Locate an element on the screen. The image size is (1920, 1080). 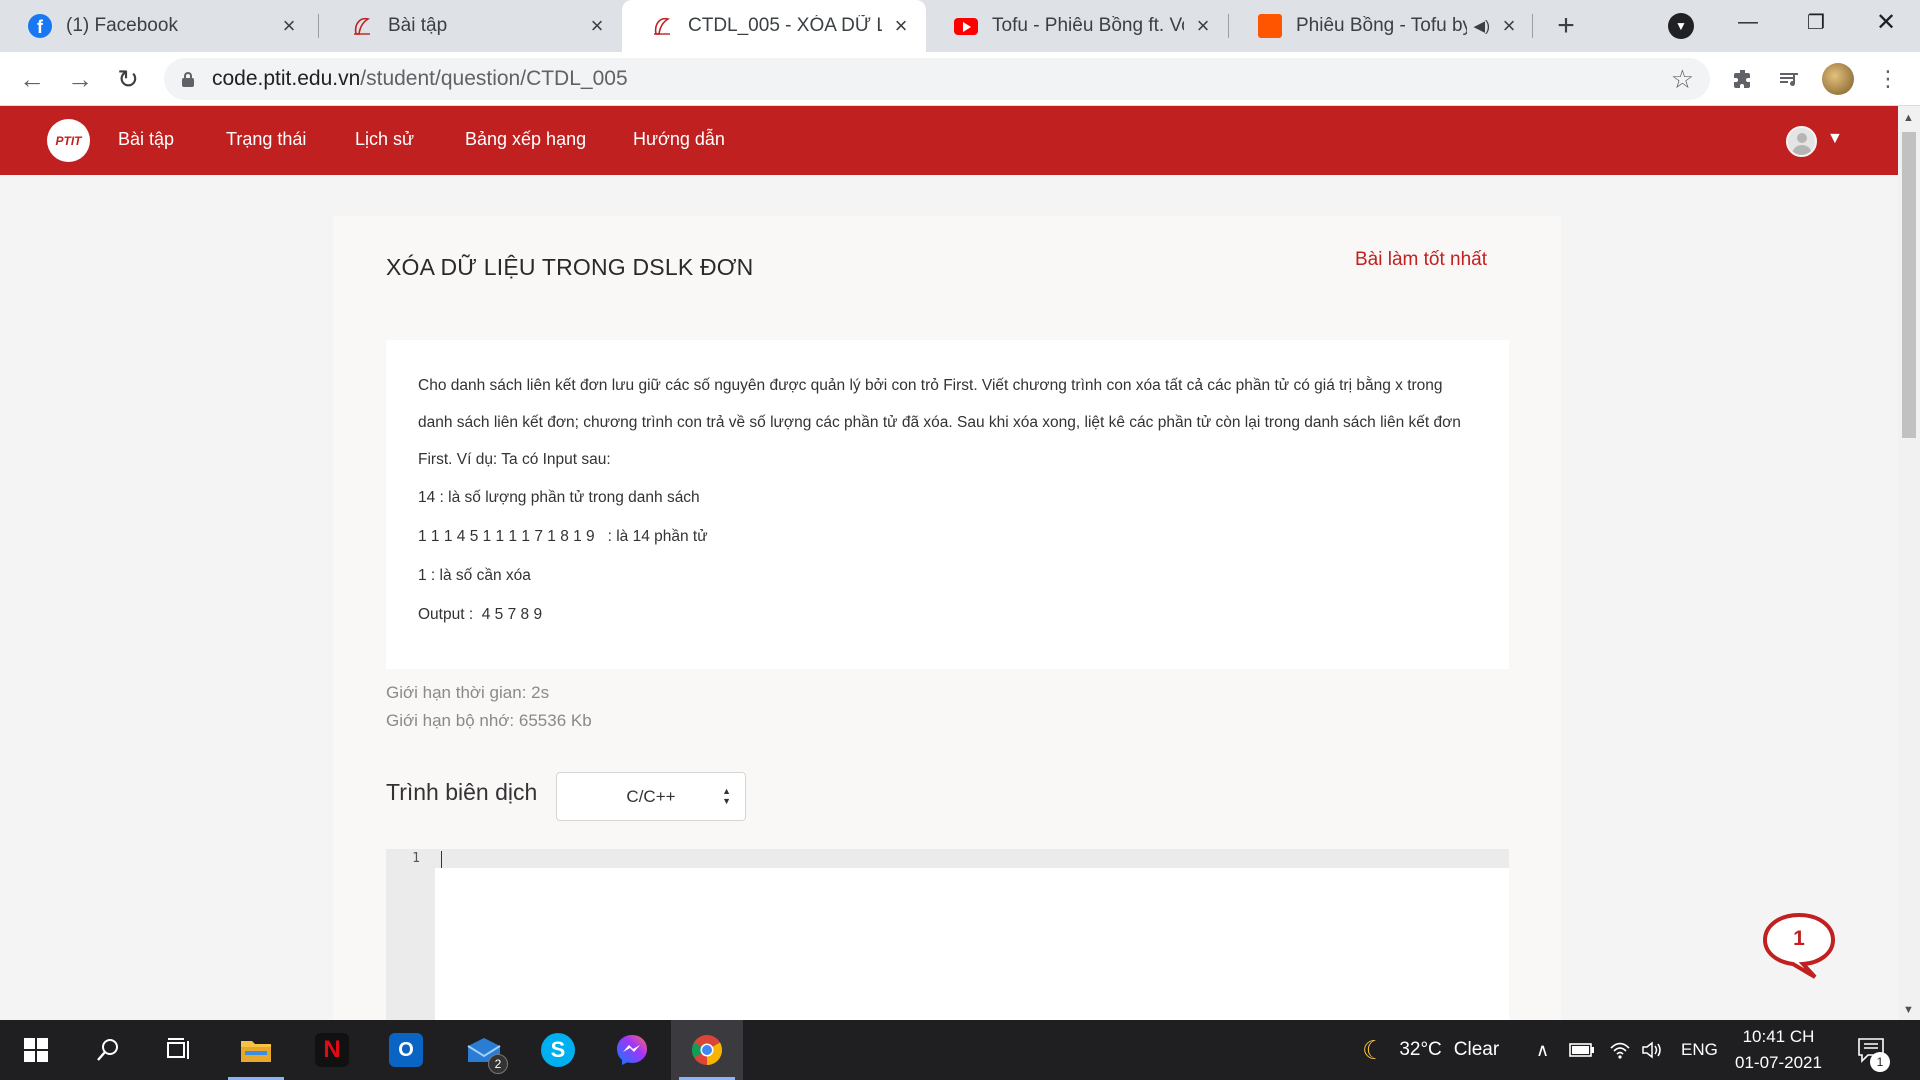
nav-bai-tap: Bài tập is located at coordinates (146, 139).